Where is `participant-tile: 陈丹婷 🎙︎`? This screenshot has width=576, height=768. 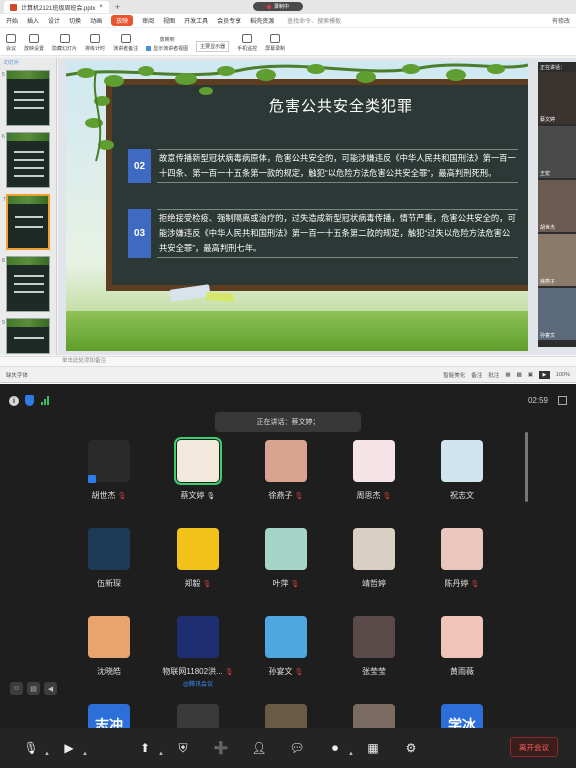
participant-tile: 陈丹婷 🎙︎ is located at coordinates (462, 571).